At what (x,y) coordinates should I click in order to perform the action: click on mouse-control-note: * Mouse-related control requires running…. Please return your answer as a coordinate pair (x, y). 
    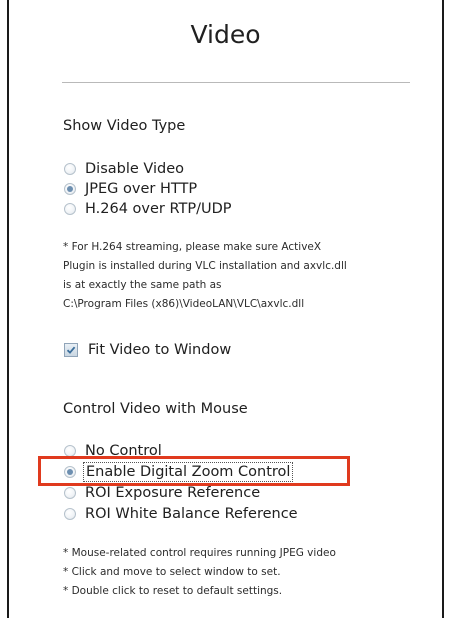
    Looking at the image, I should click on (243, 572).